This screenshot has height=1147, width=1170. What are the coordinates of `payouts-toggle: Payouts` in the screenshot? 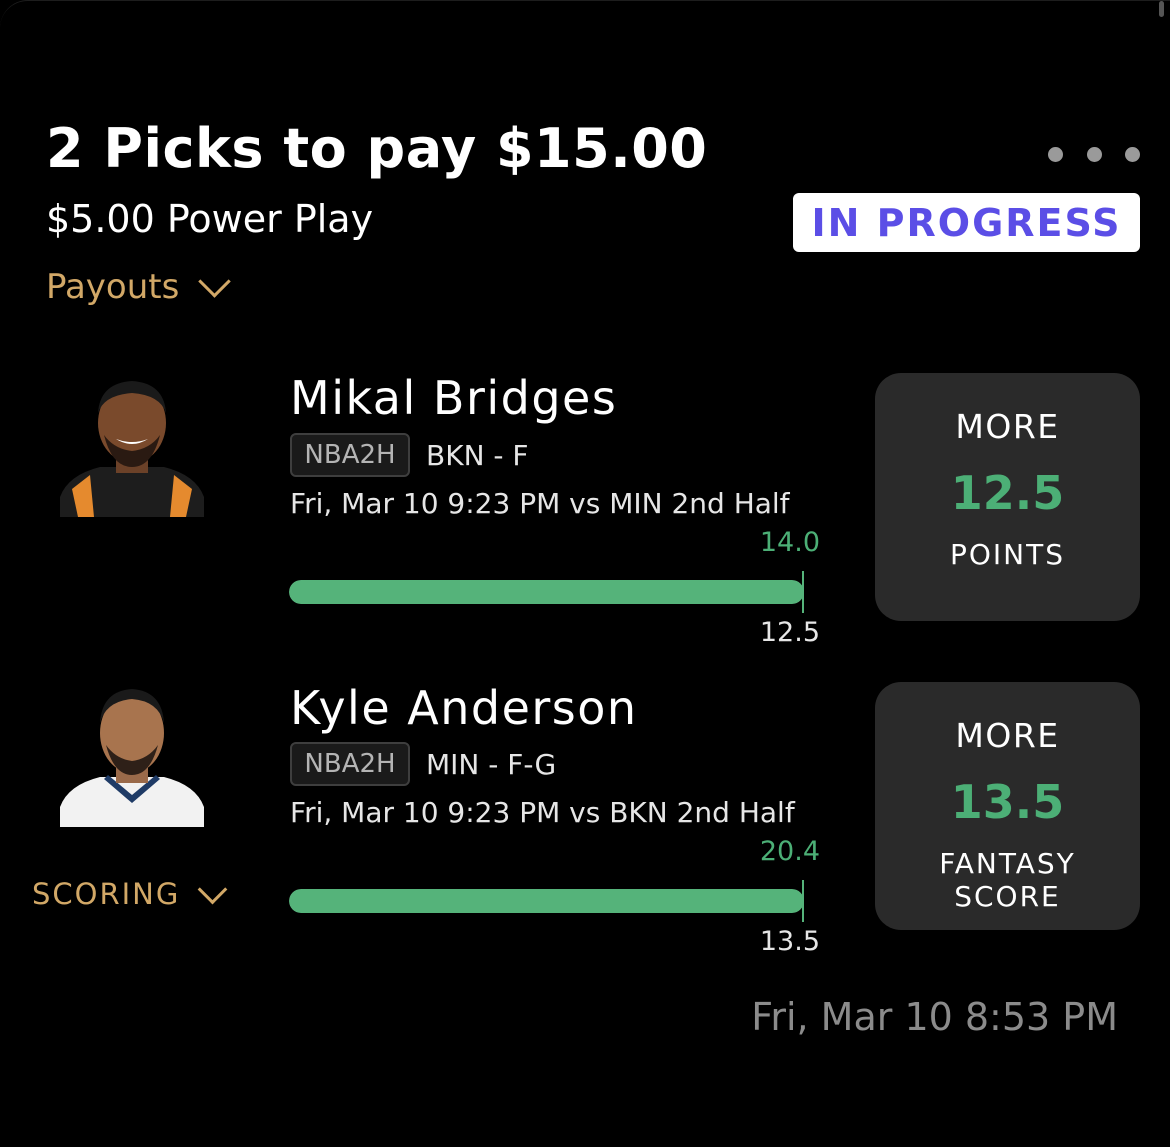 It's located at (139, 285).